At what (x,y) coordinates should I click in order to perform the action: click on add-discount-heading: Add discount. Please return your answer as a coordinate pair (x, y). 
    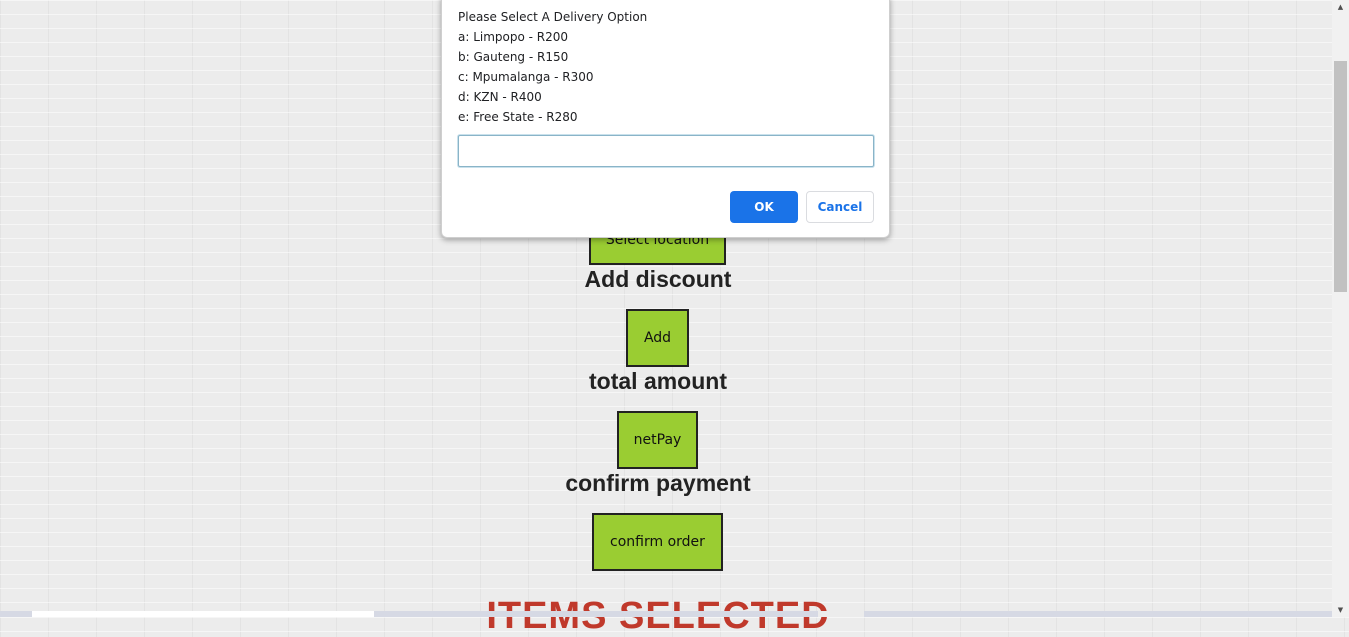
    Looking at the image, I should click on (658, 279).